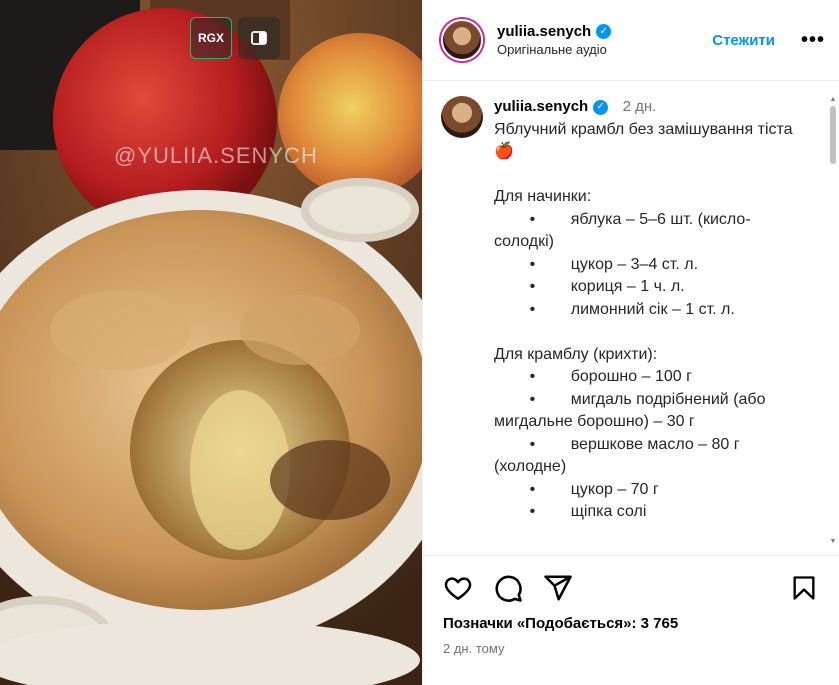 The image size is (839, 685). What do you see at coordinates (544, 31) in the screenshot?
I see `header-username: yuliia.senych` at bounding box center [544, 31].